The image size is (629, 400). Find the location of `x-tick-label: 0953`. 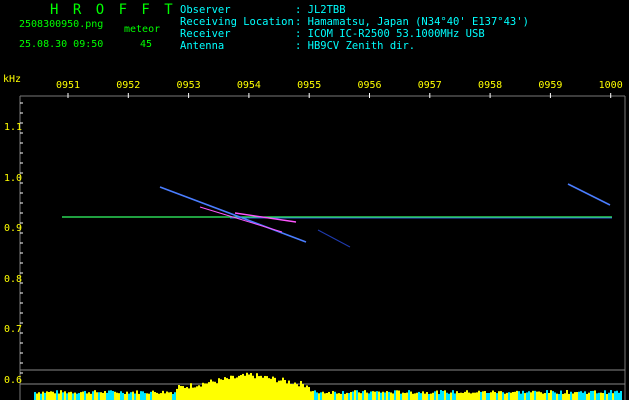

x-tick-label: 0953 is located at coordinates (188, 85).